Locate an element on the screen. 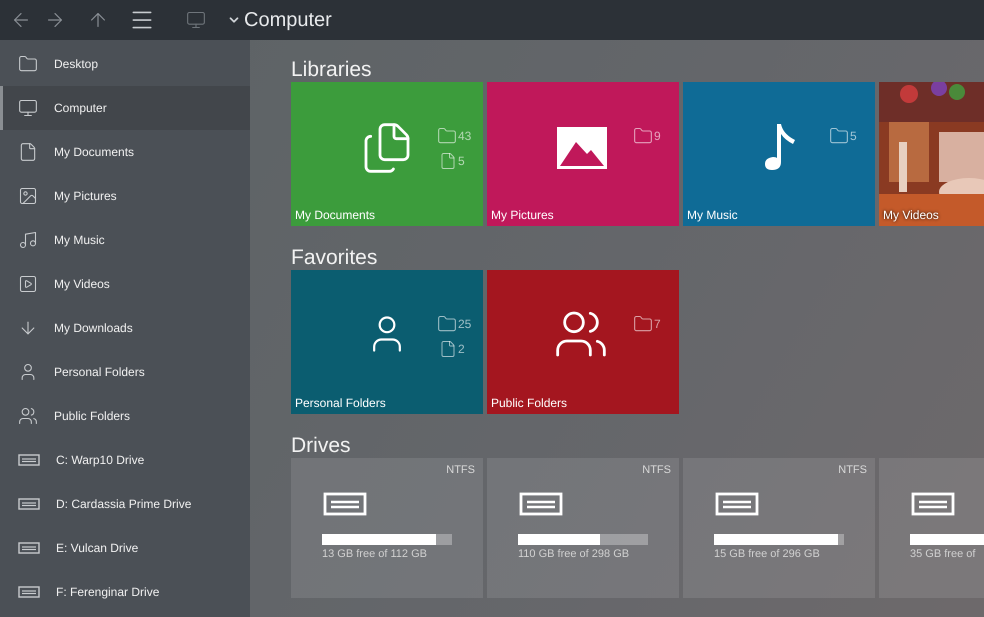  free-space-text: 13 GB free of 112 GB is located at coordinates (374, 554).